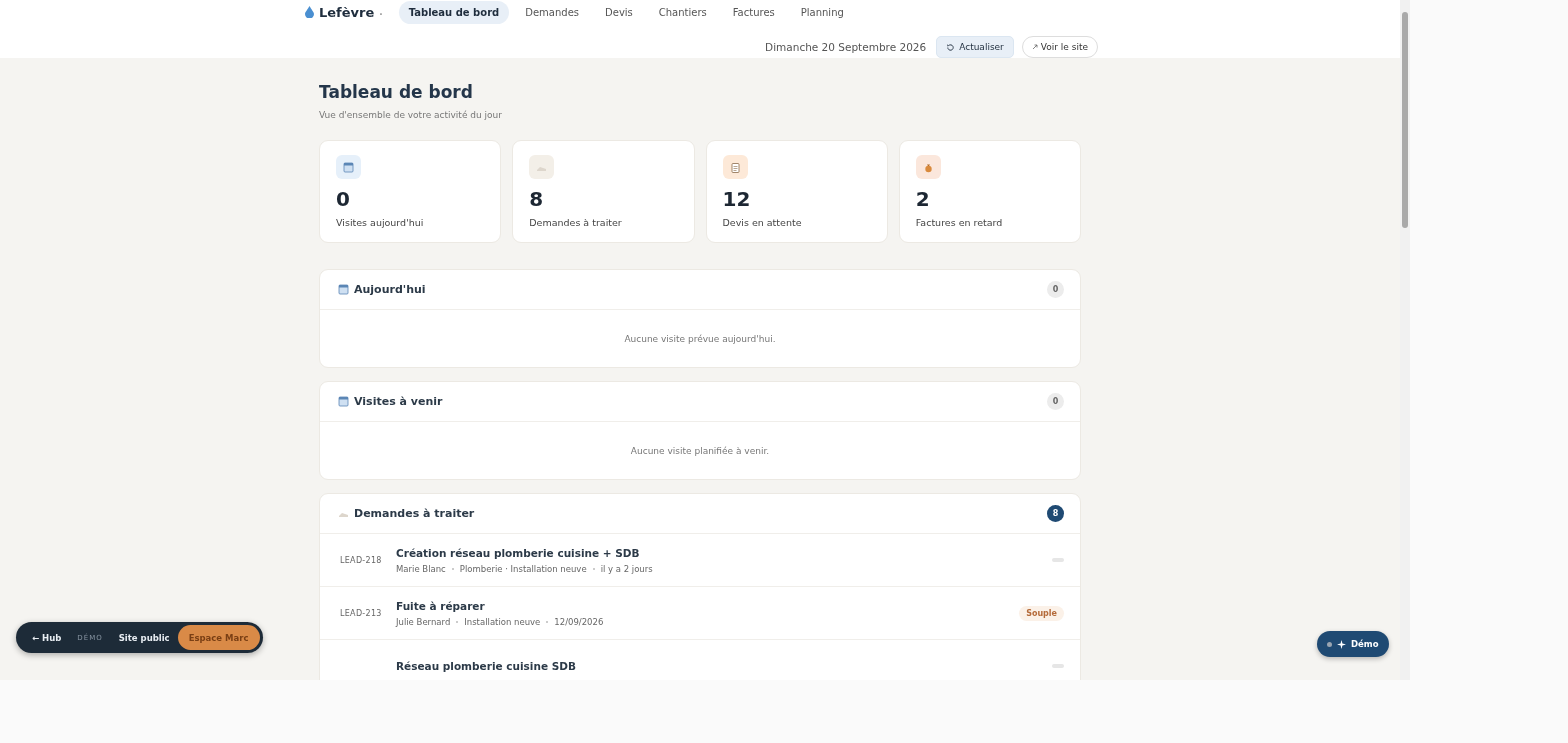 The width and height of the screenshot is (1568, 743). I want to click on view-site-button: Voir le site, so click(1059, 47).